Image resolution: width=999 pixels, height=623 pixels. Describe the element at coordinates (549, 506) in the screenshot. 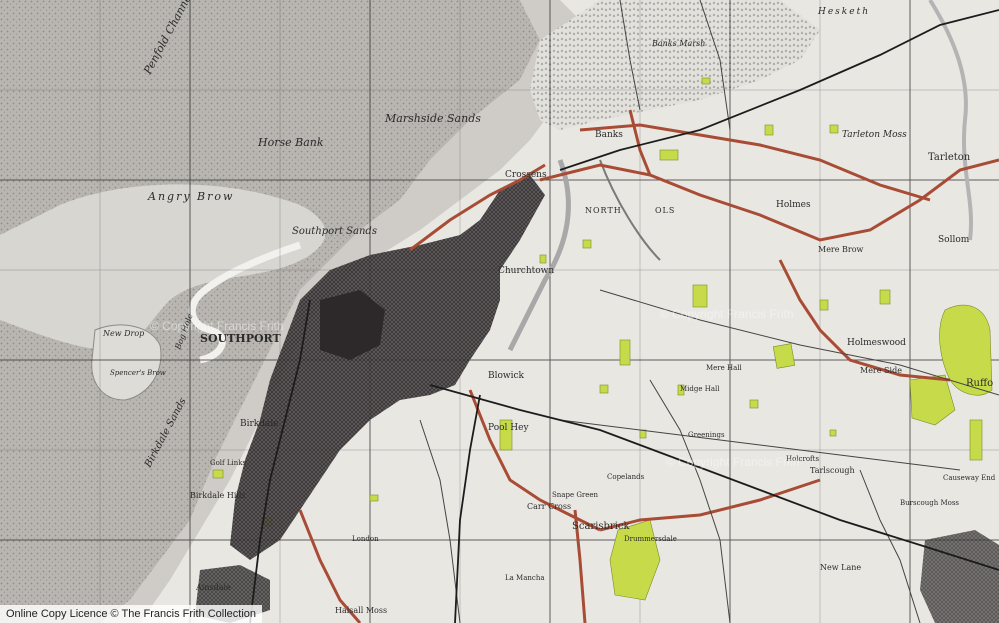

I see `label-carr-cross: Carr Cross` at that location.